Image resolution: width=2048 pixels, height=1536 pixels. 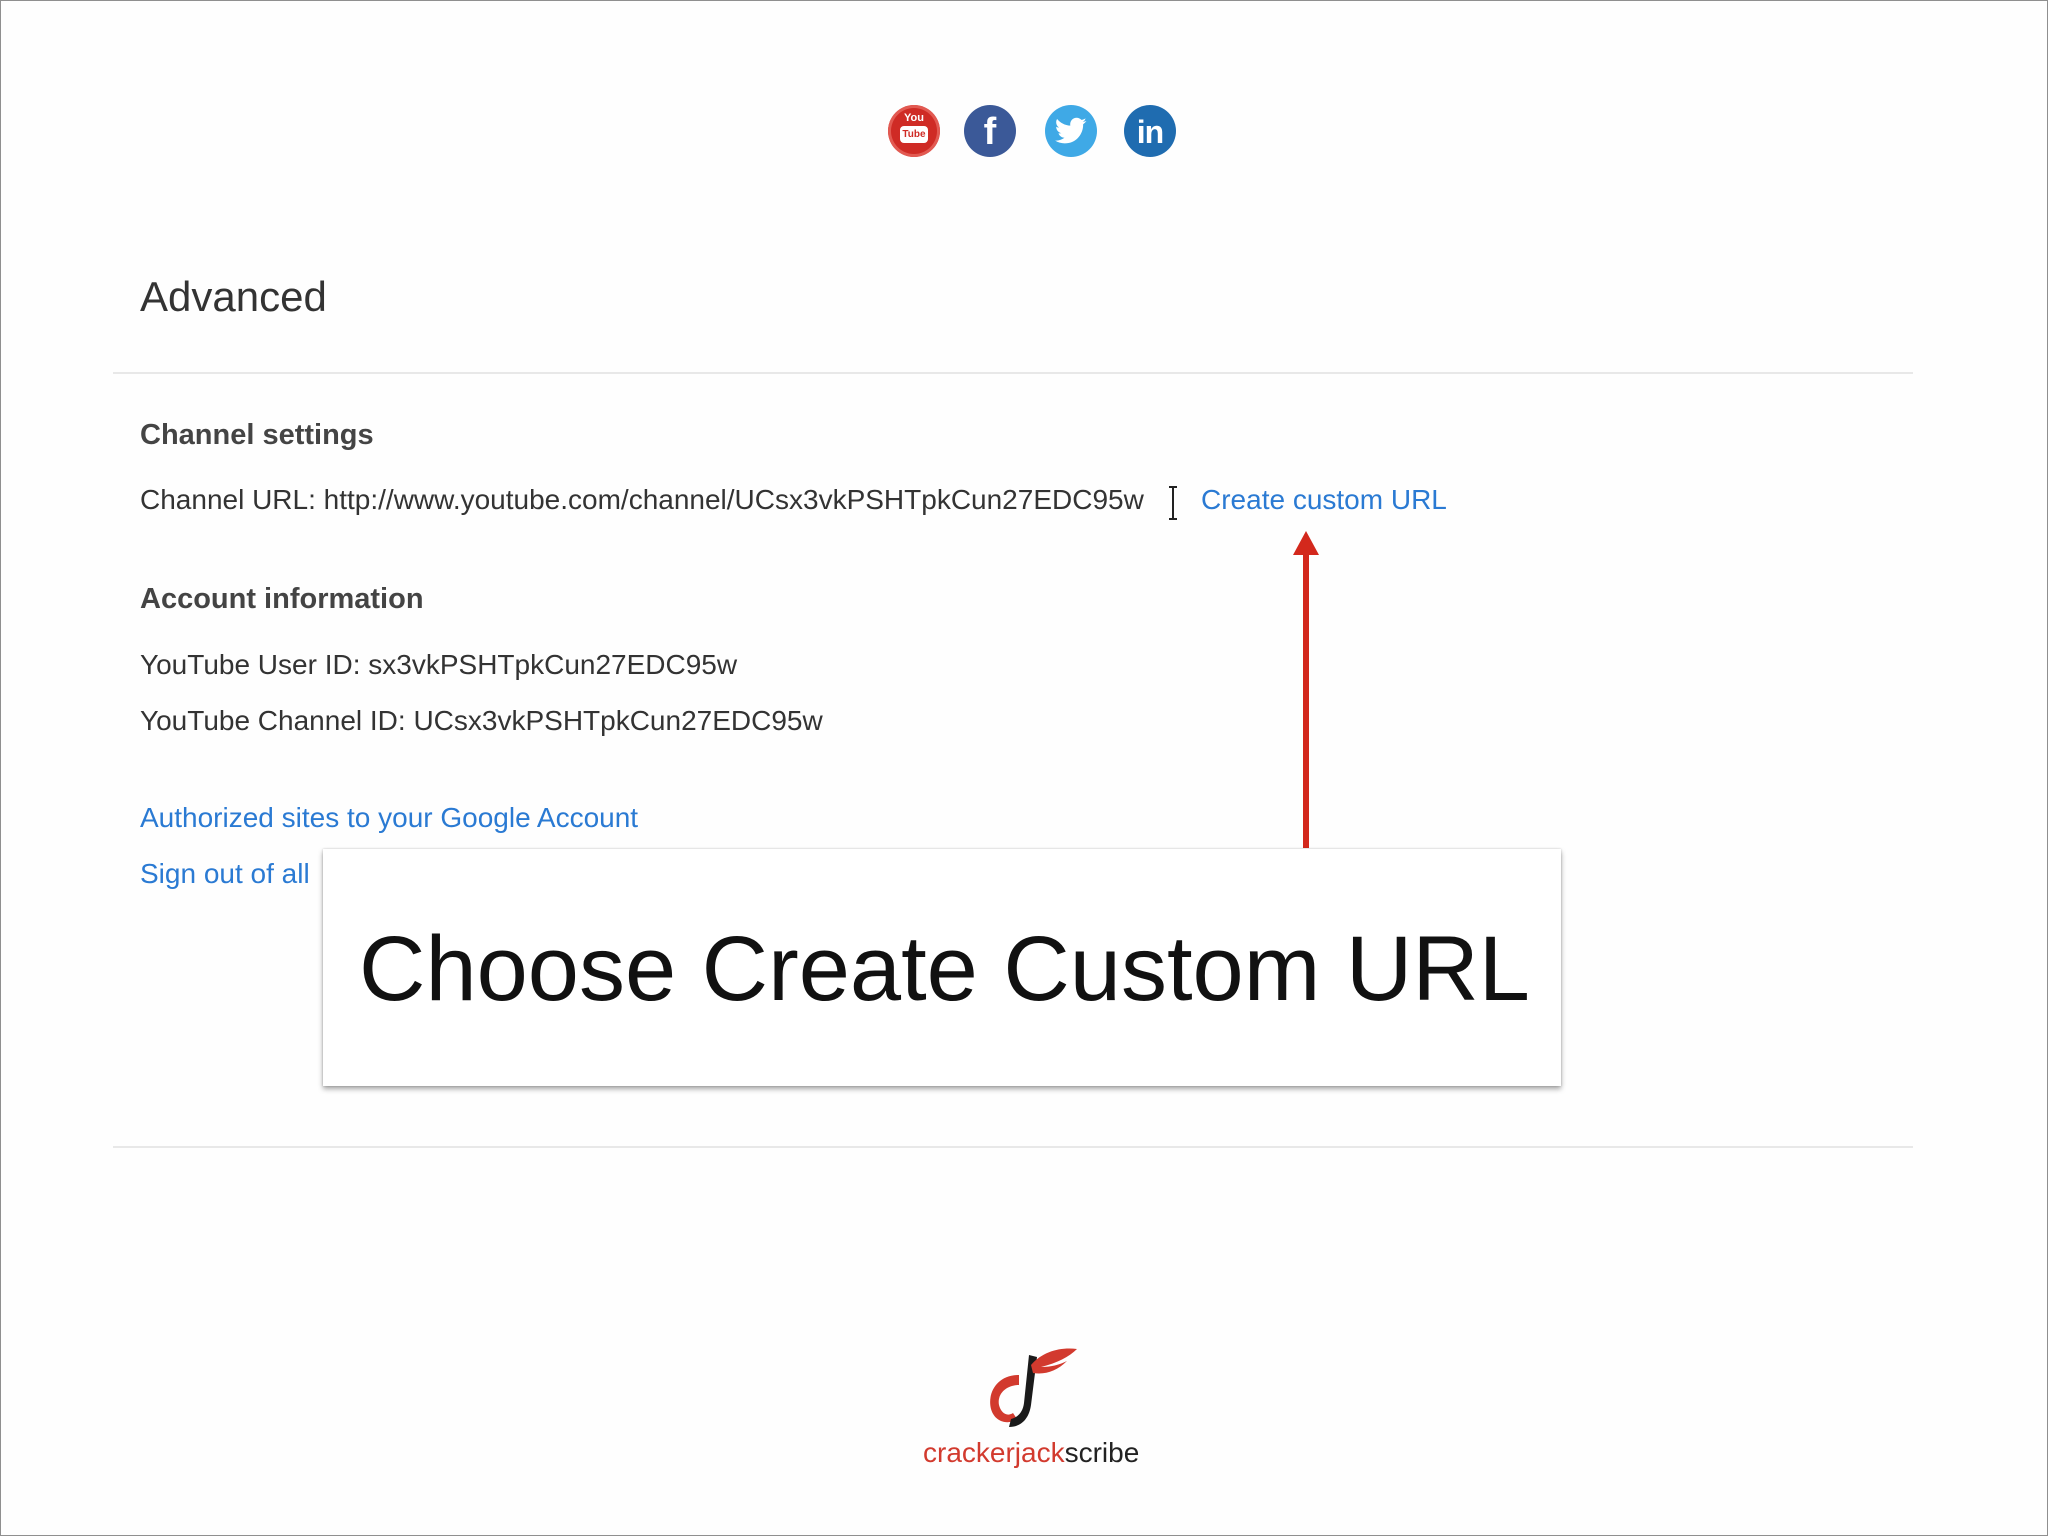 I want to click on twitter-icon, so click(x=1071, y=131).